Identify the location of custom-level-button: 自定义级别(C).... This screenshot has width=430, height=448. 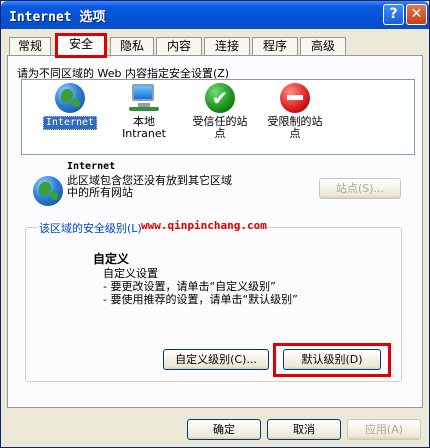
(216, 359).